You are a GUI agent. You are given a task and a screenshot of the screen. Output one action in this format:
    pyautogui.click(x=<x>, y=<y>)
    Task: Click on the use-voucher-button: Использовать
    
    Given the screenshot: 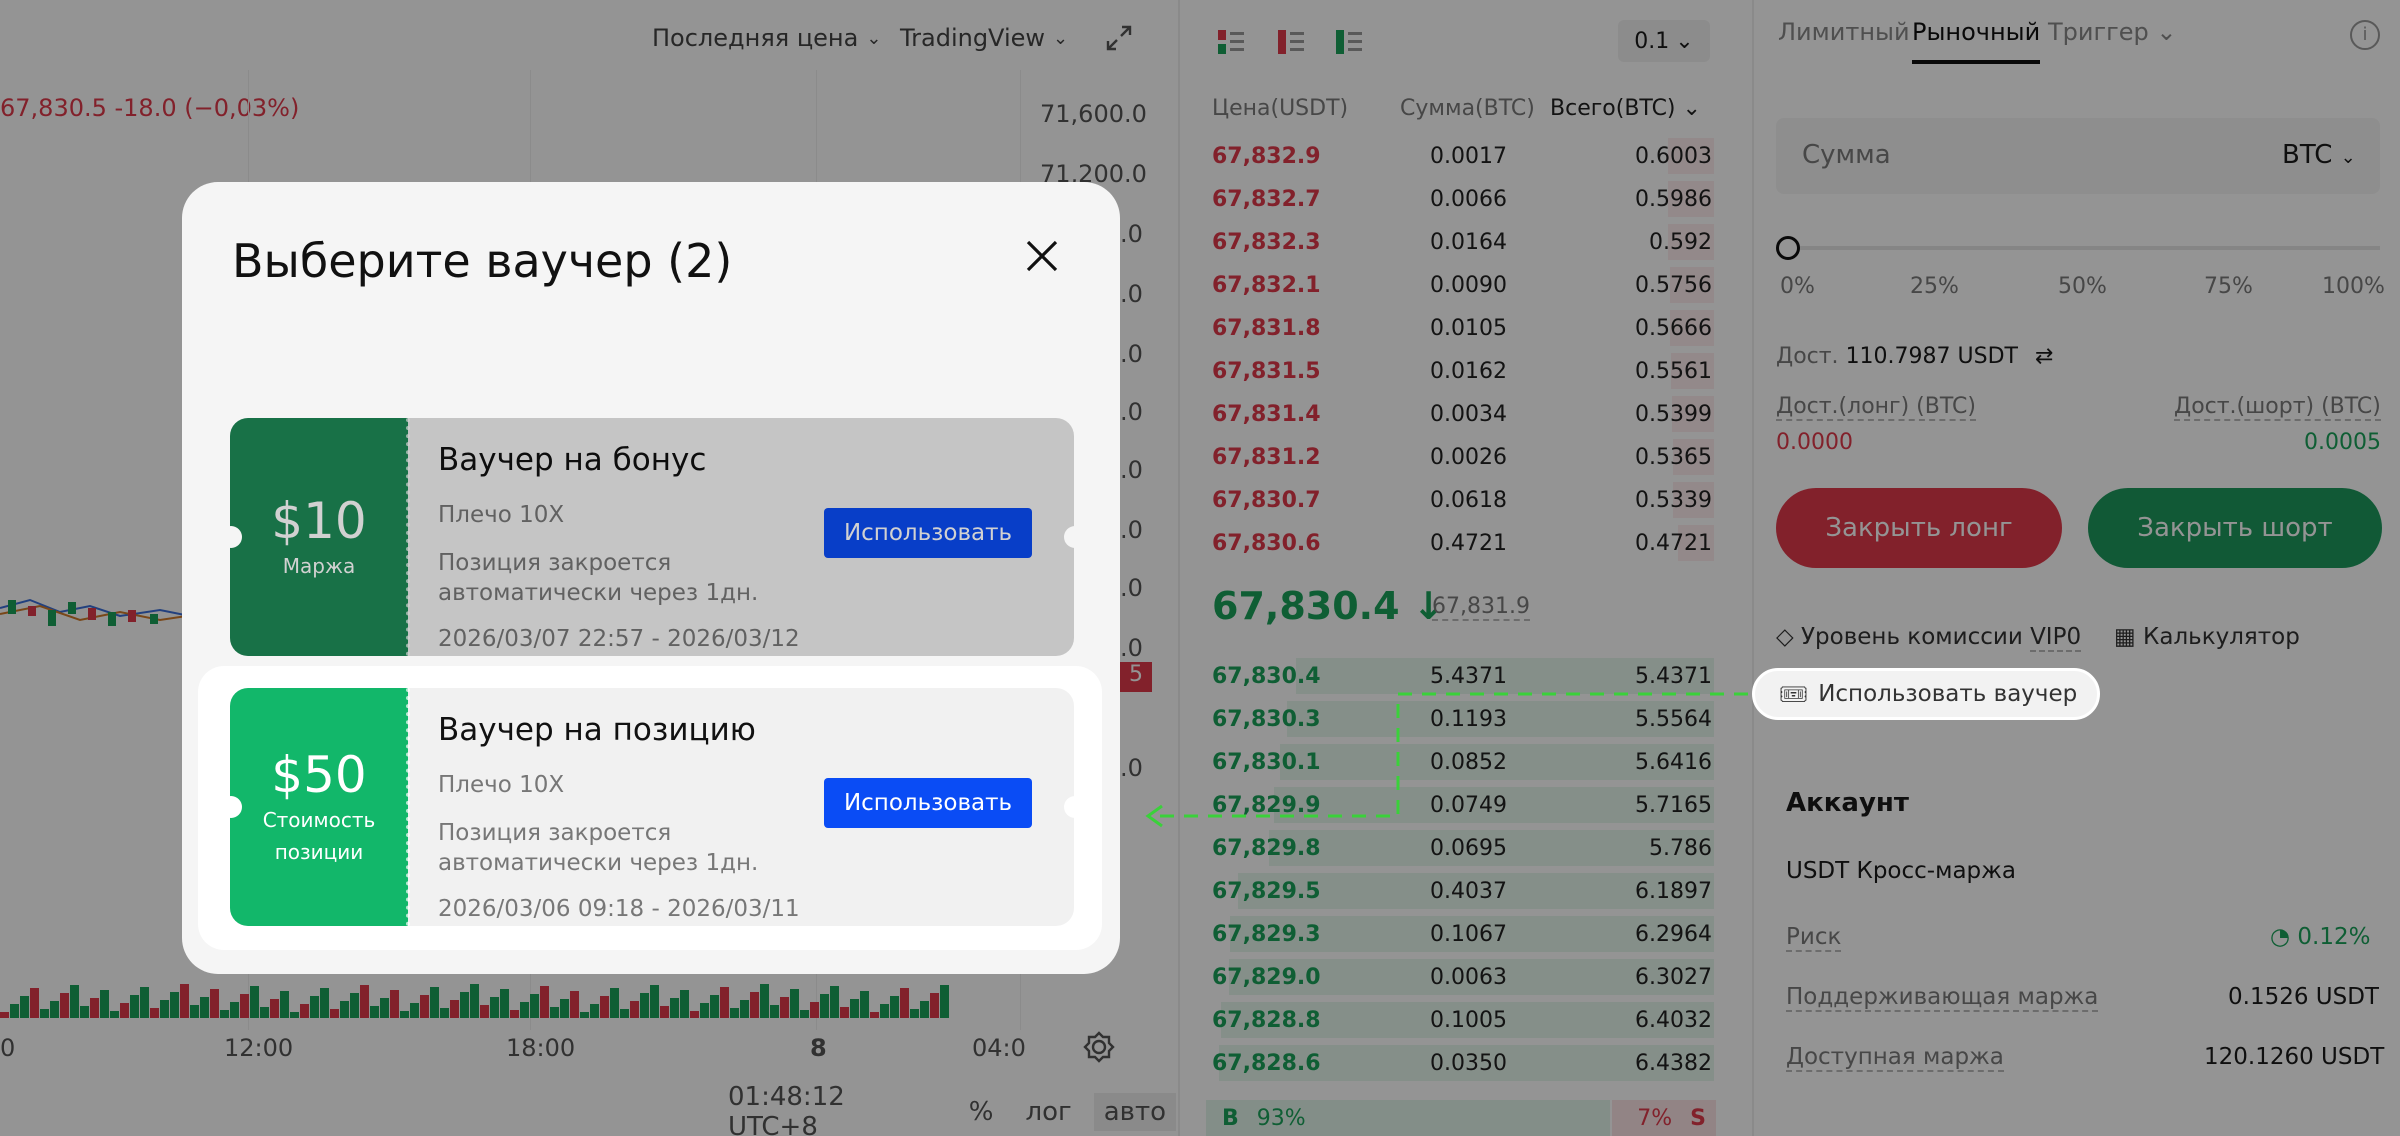 What is the action you would take?
    pyautogui.click(x=928, y=803)
    